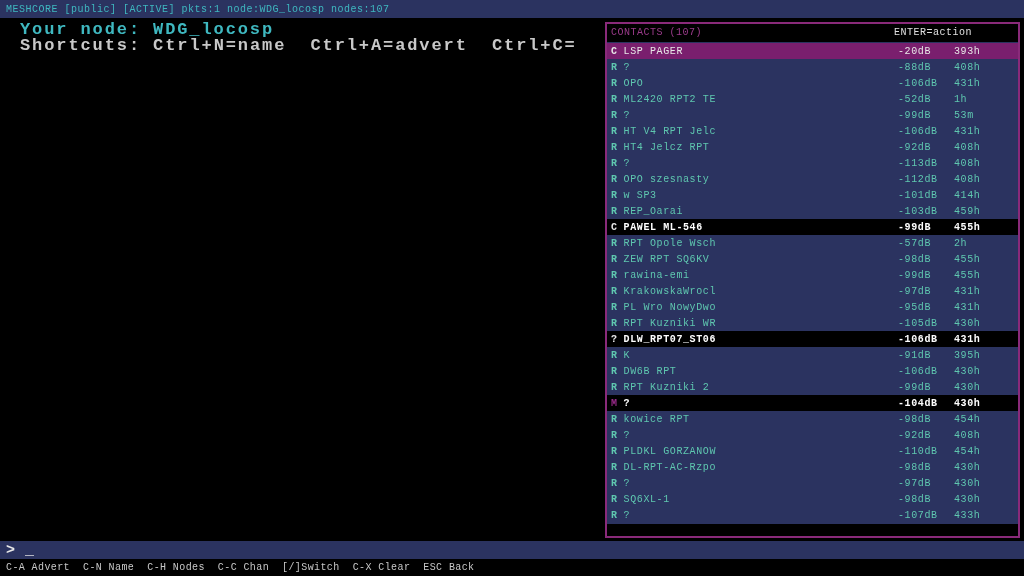 Image resolution: width=1024 pixels, height=576 pixels. Describe the element at coordinates (968, 211) in the screenshot. I see `contact-age: 459h` at that location.